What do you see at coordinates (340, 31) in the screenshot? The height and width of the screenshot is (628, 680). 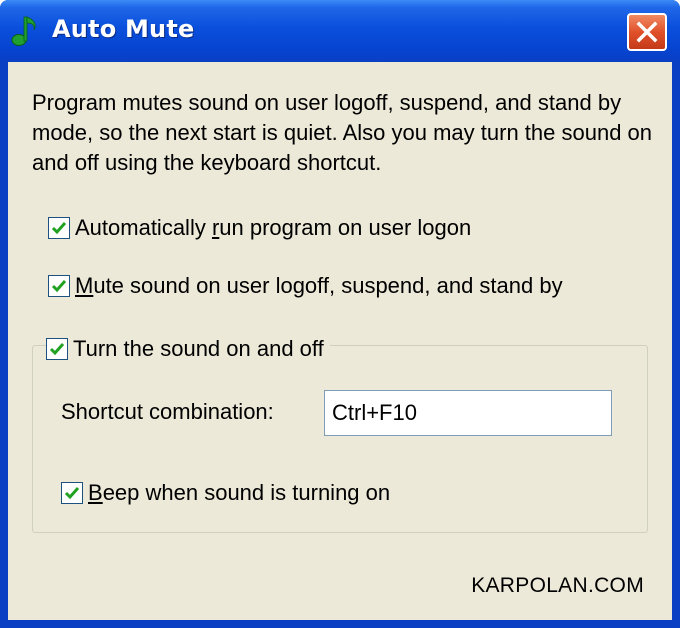 I see `title-bar: Auto Mute` at bounding box center [340, 31].